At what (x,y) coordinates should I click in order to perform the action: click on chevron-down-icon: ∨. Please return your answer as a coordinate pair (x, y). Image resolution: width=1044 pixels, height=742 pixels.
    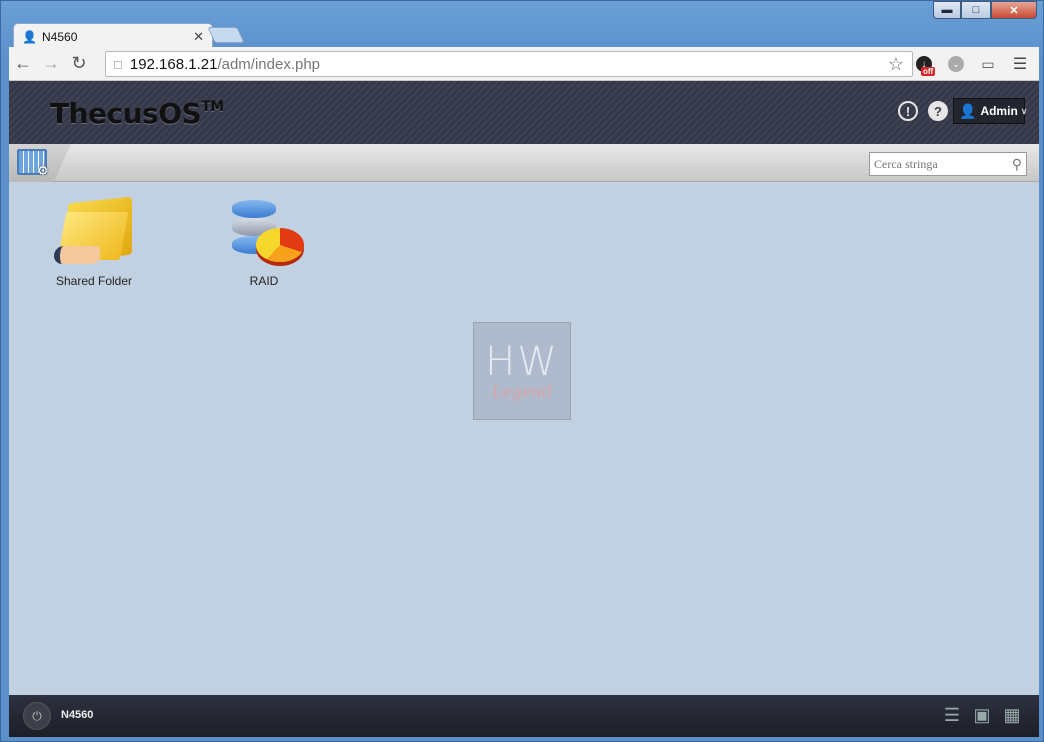
    Looking at the image, I should click on (1024, 110).